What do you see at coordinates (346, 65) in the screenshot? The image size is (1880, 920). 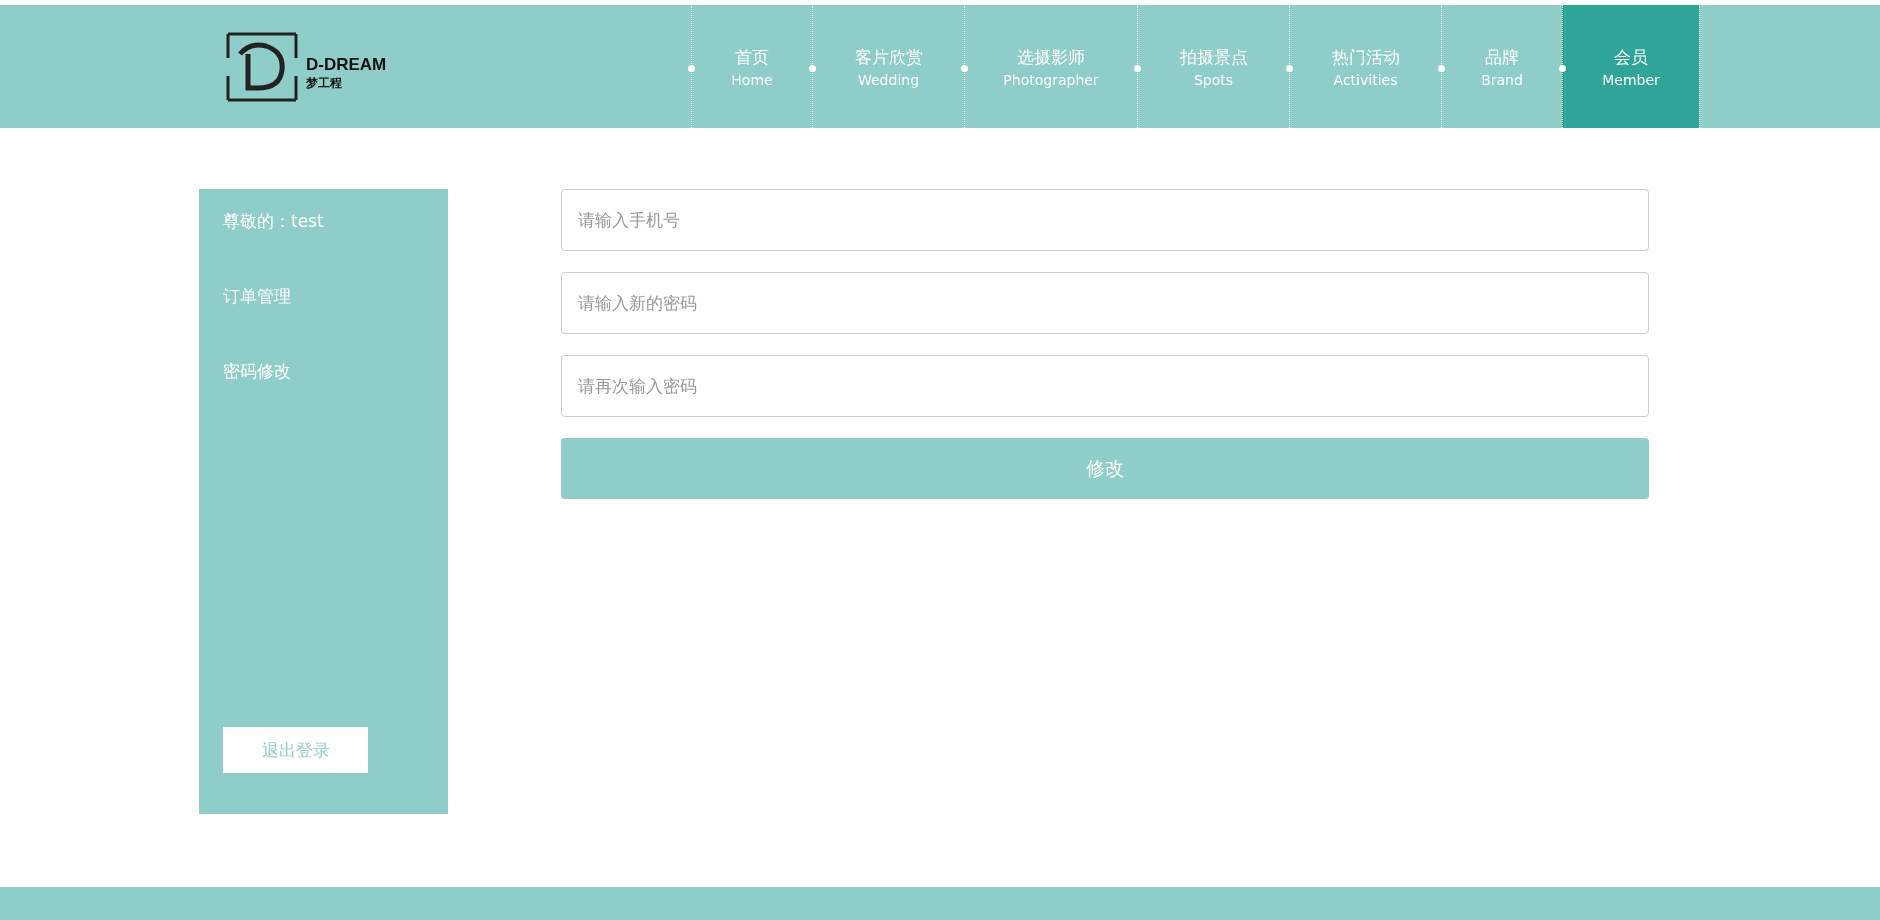 I see `logo-name: D-DREAM` at bounding box center [346, 65].